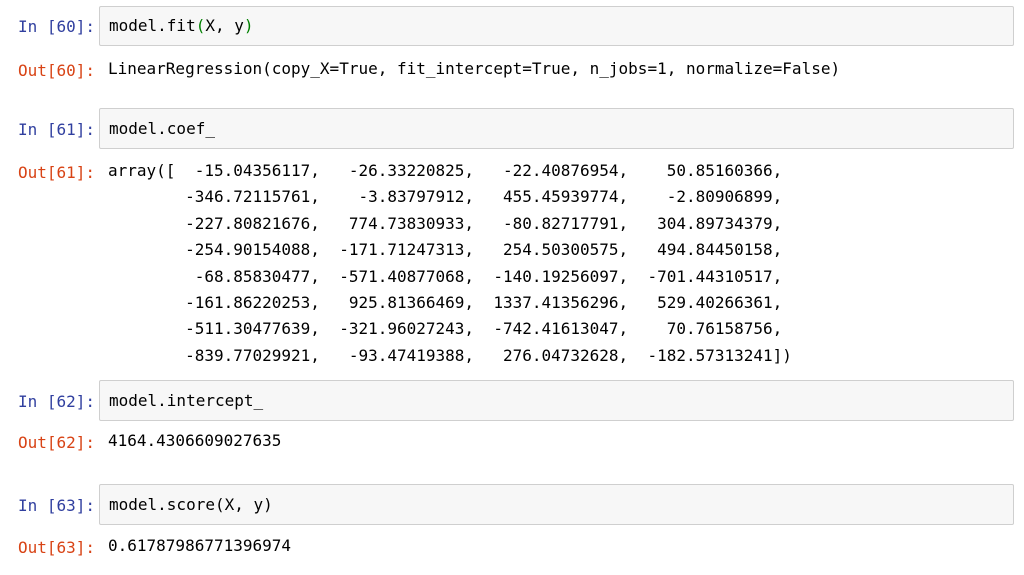 This screenshot has width=1024, height=575. Describe the element at coordinates (556, 400) in the screenshot. I see `code-input-cell: model.intercept_` at that location.